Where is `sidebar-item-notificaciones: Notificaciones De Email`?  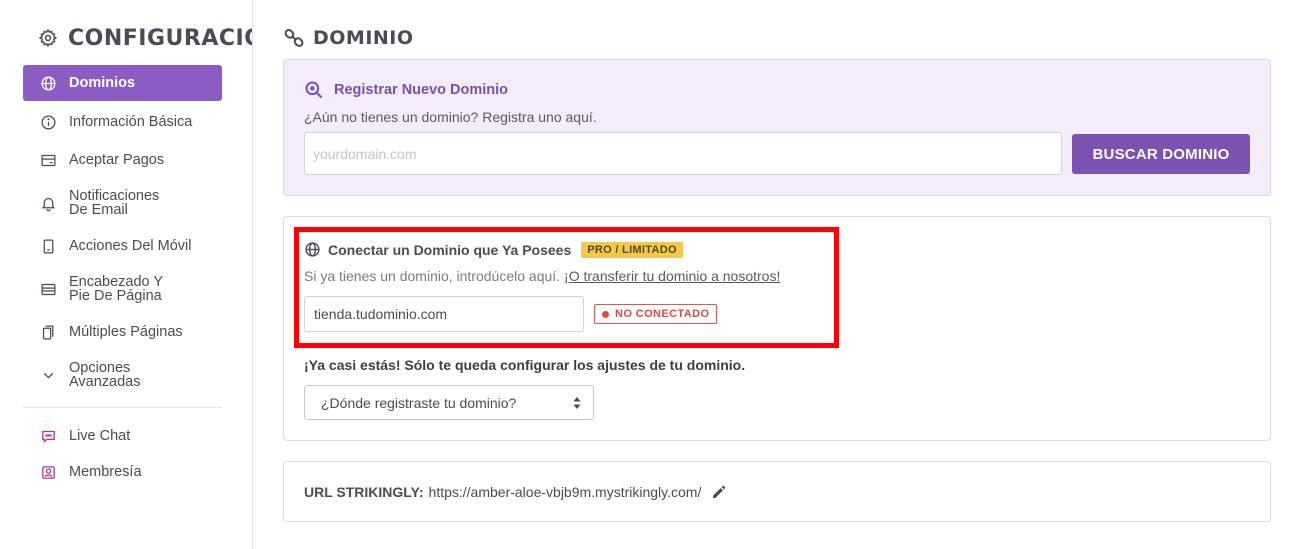
sidebar-item-notificaciones: Notificaciones De Email is located at coordinates (122, 203).